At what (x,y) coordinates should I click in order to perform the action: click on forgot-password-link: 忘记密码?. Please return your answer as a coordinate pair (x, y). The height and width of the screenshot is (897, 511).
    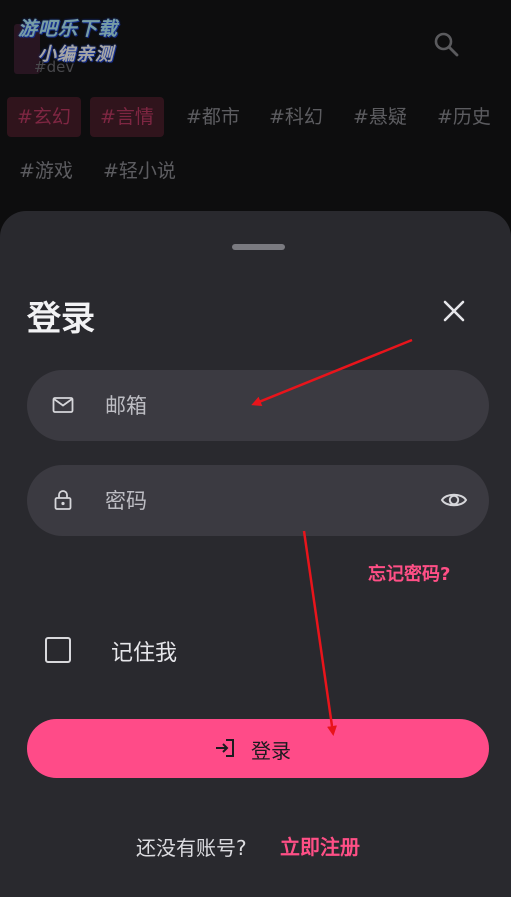
    Looking at the image, I should click on (409, 573).